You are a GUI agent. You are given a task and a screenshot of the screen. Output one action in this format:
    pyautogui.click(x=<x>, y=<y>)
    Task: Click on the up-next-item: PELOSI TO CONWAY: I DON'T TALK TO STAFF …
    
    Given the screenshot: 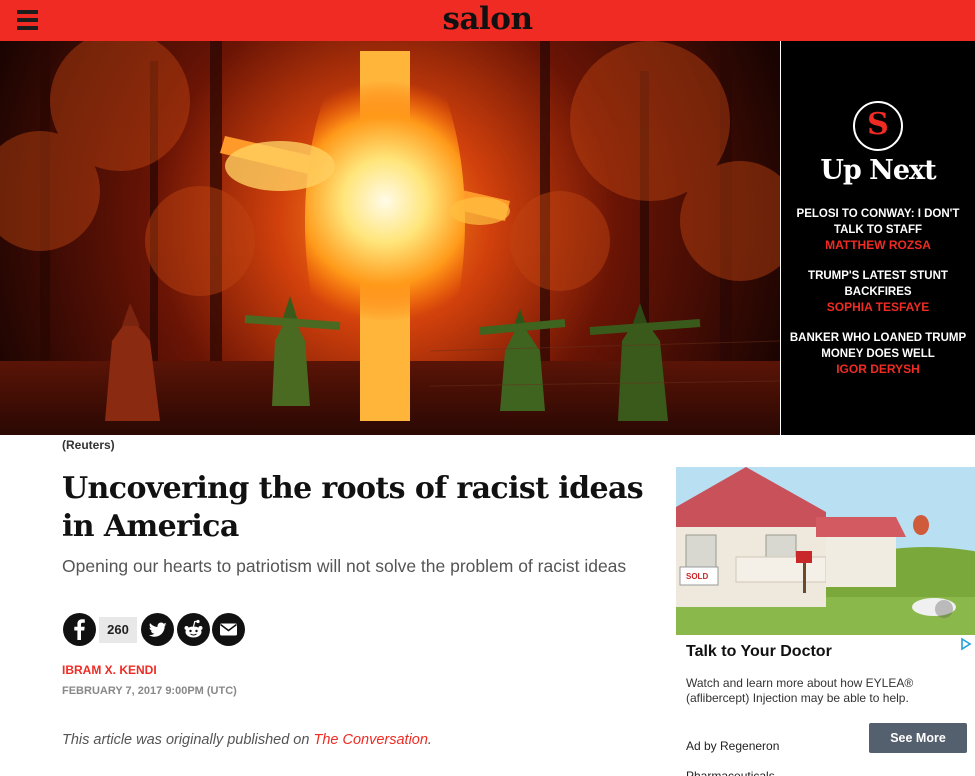 What is the action you would take?
    pyautogui.click(x=878, y=230)
    